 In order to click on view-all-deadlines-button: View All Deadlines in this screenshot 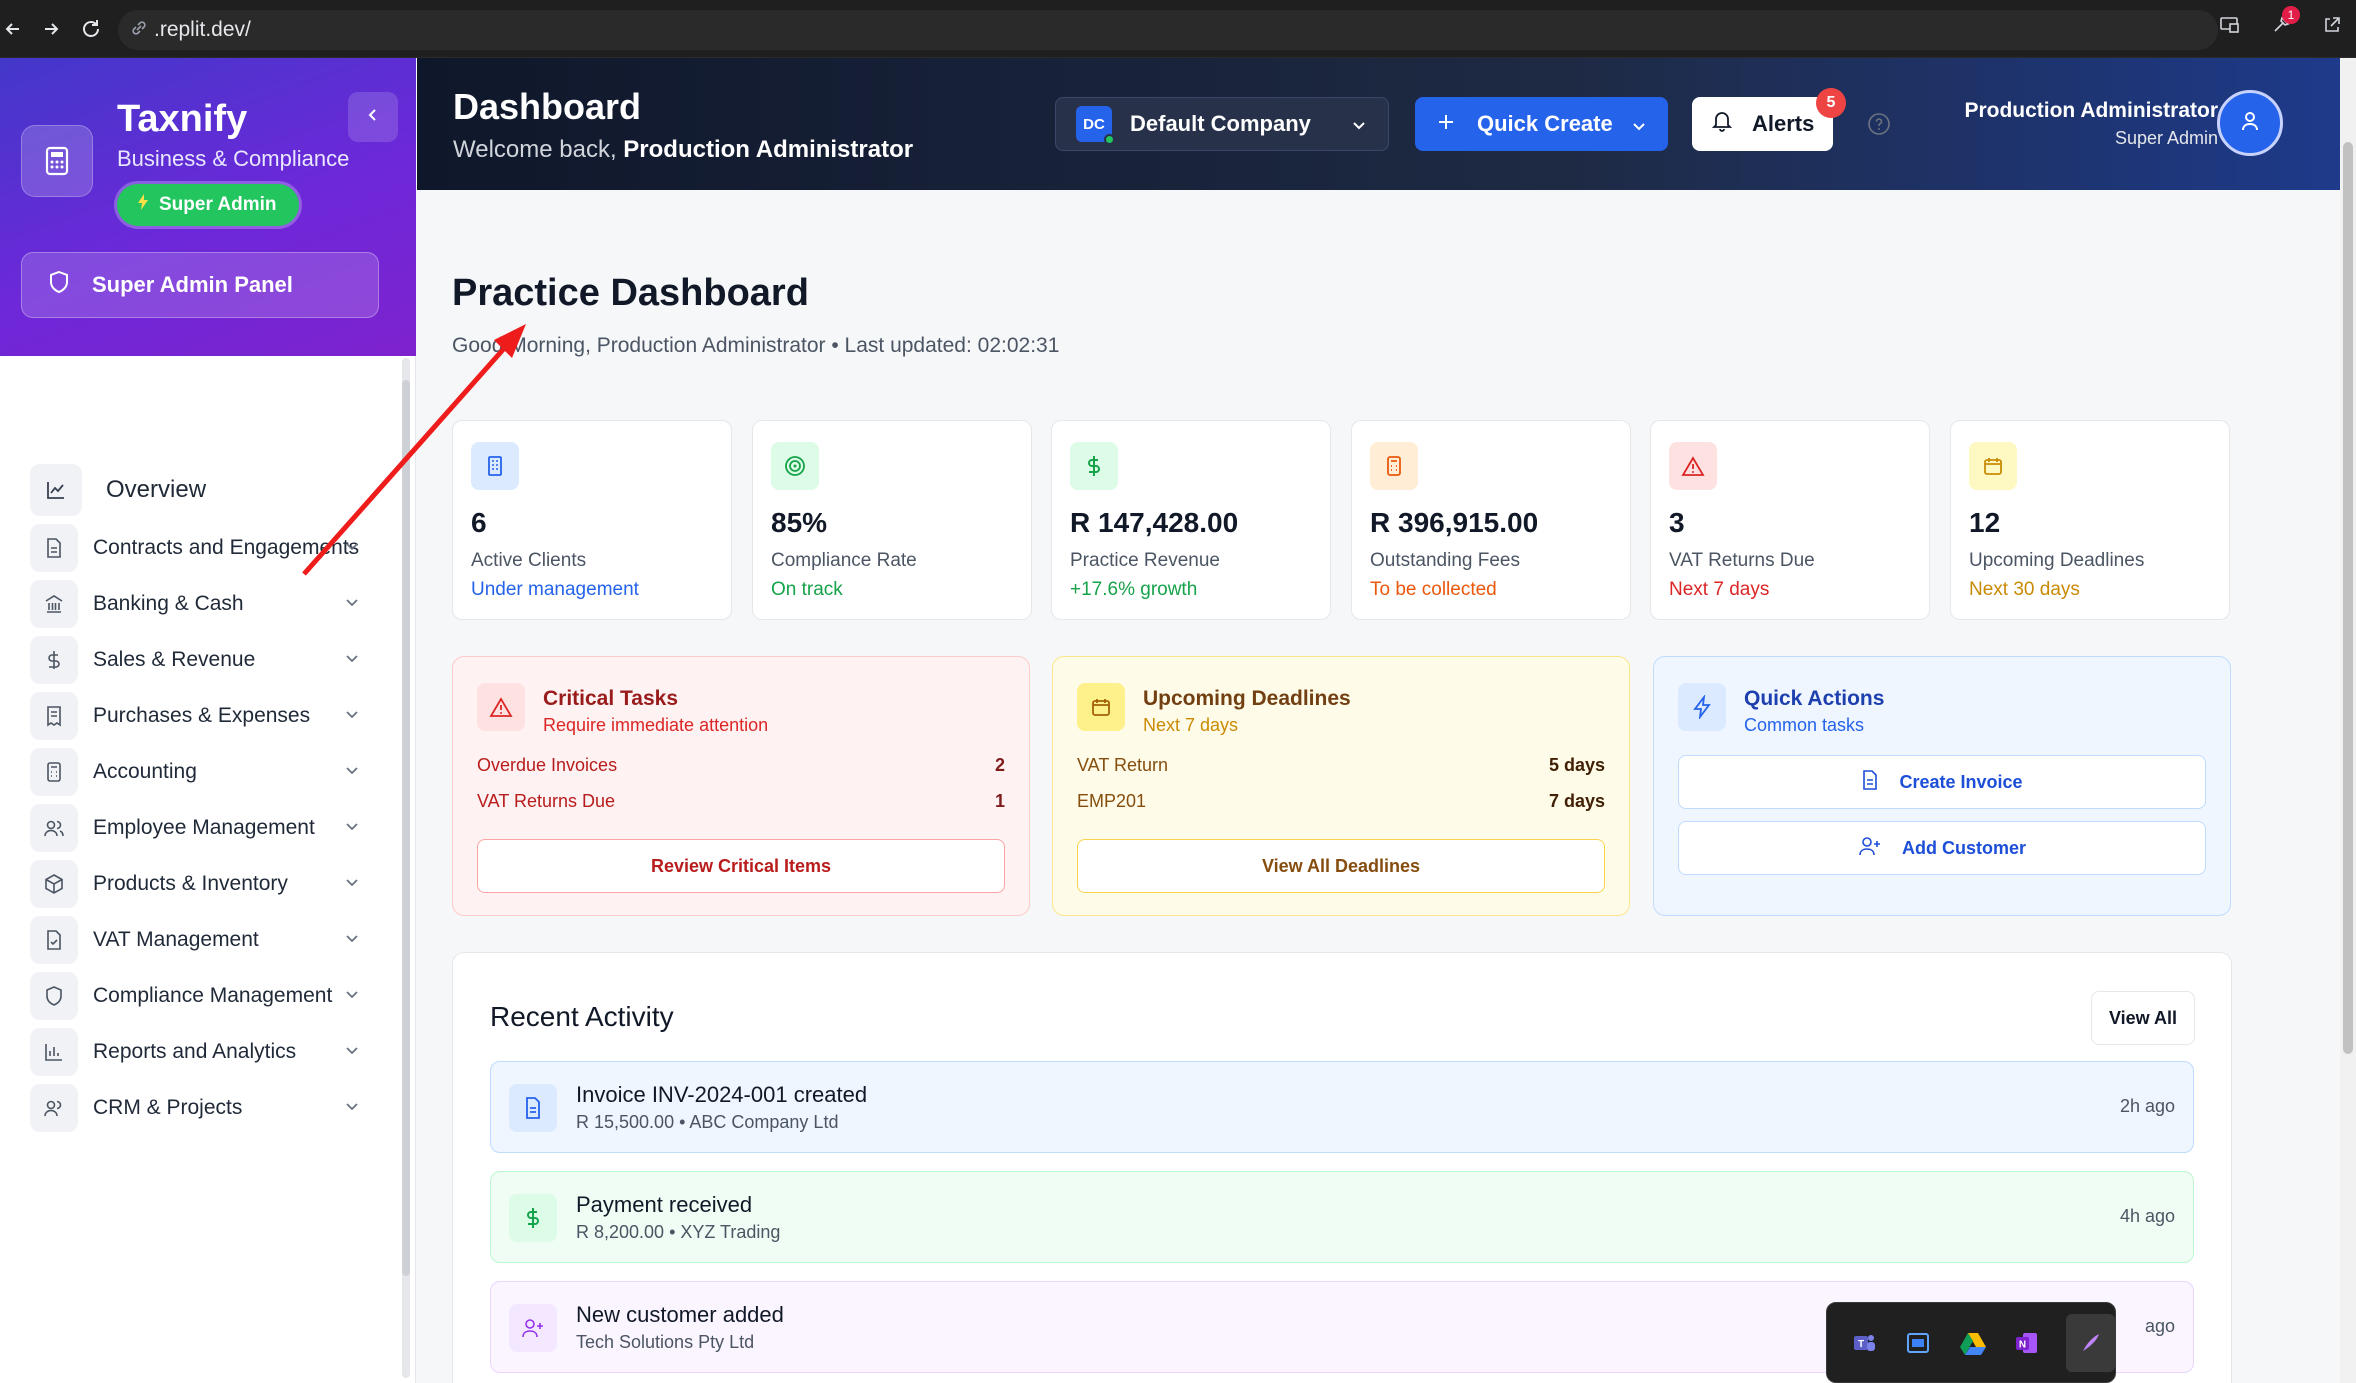, I will do `click(1341, 866)`.